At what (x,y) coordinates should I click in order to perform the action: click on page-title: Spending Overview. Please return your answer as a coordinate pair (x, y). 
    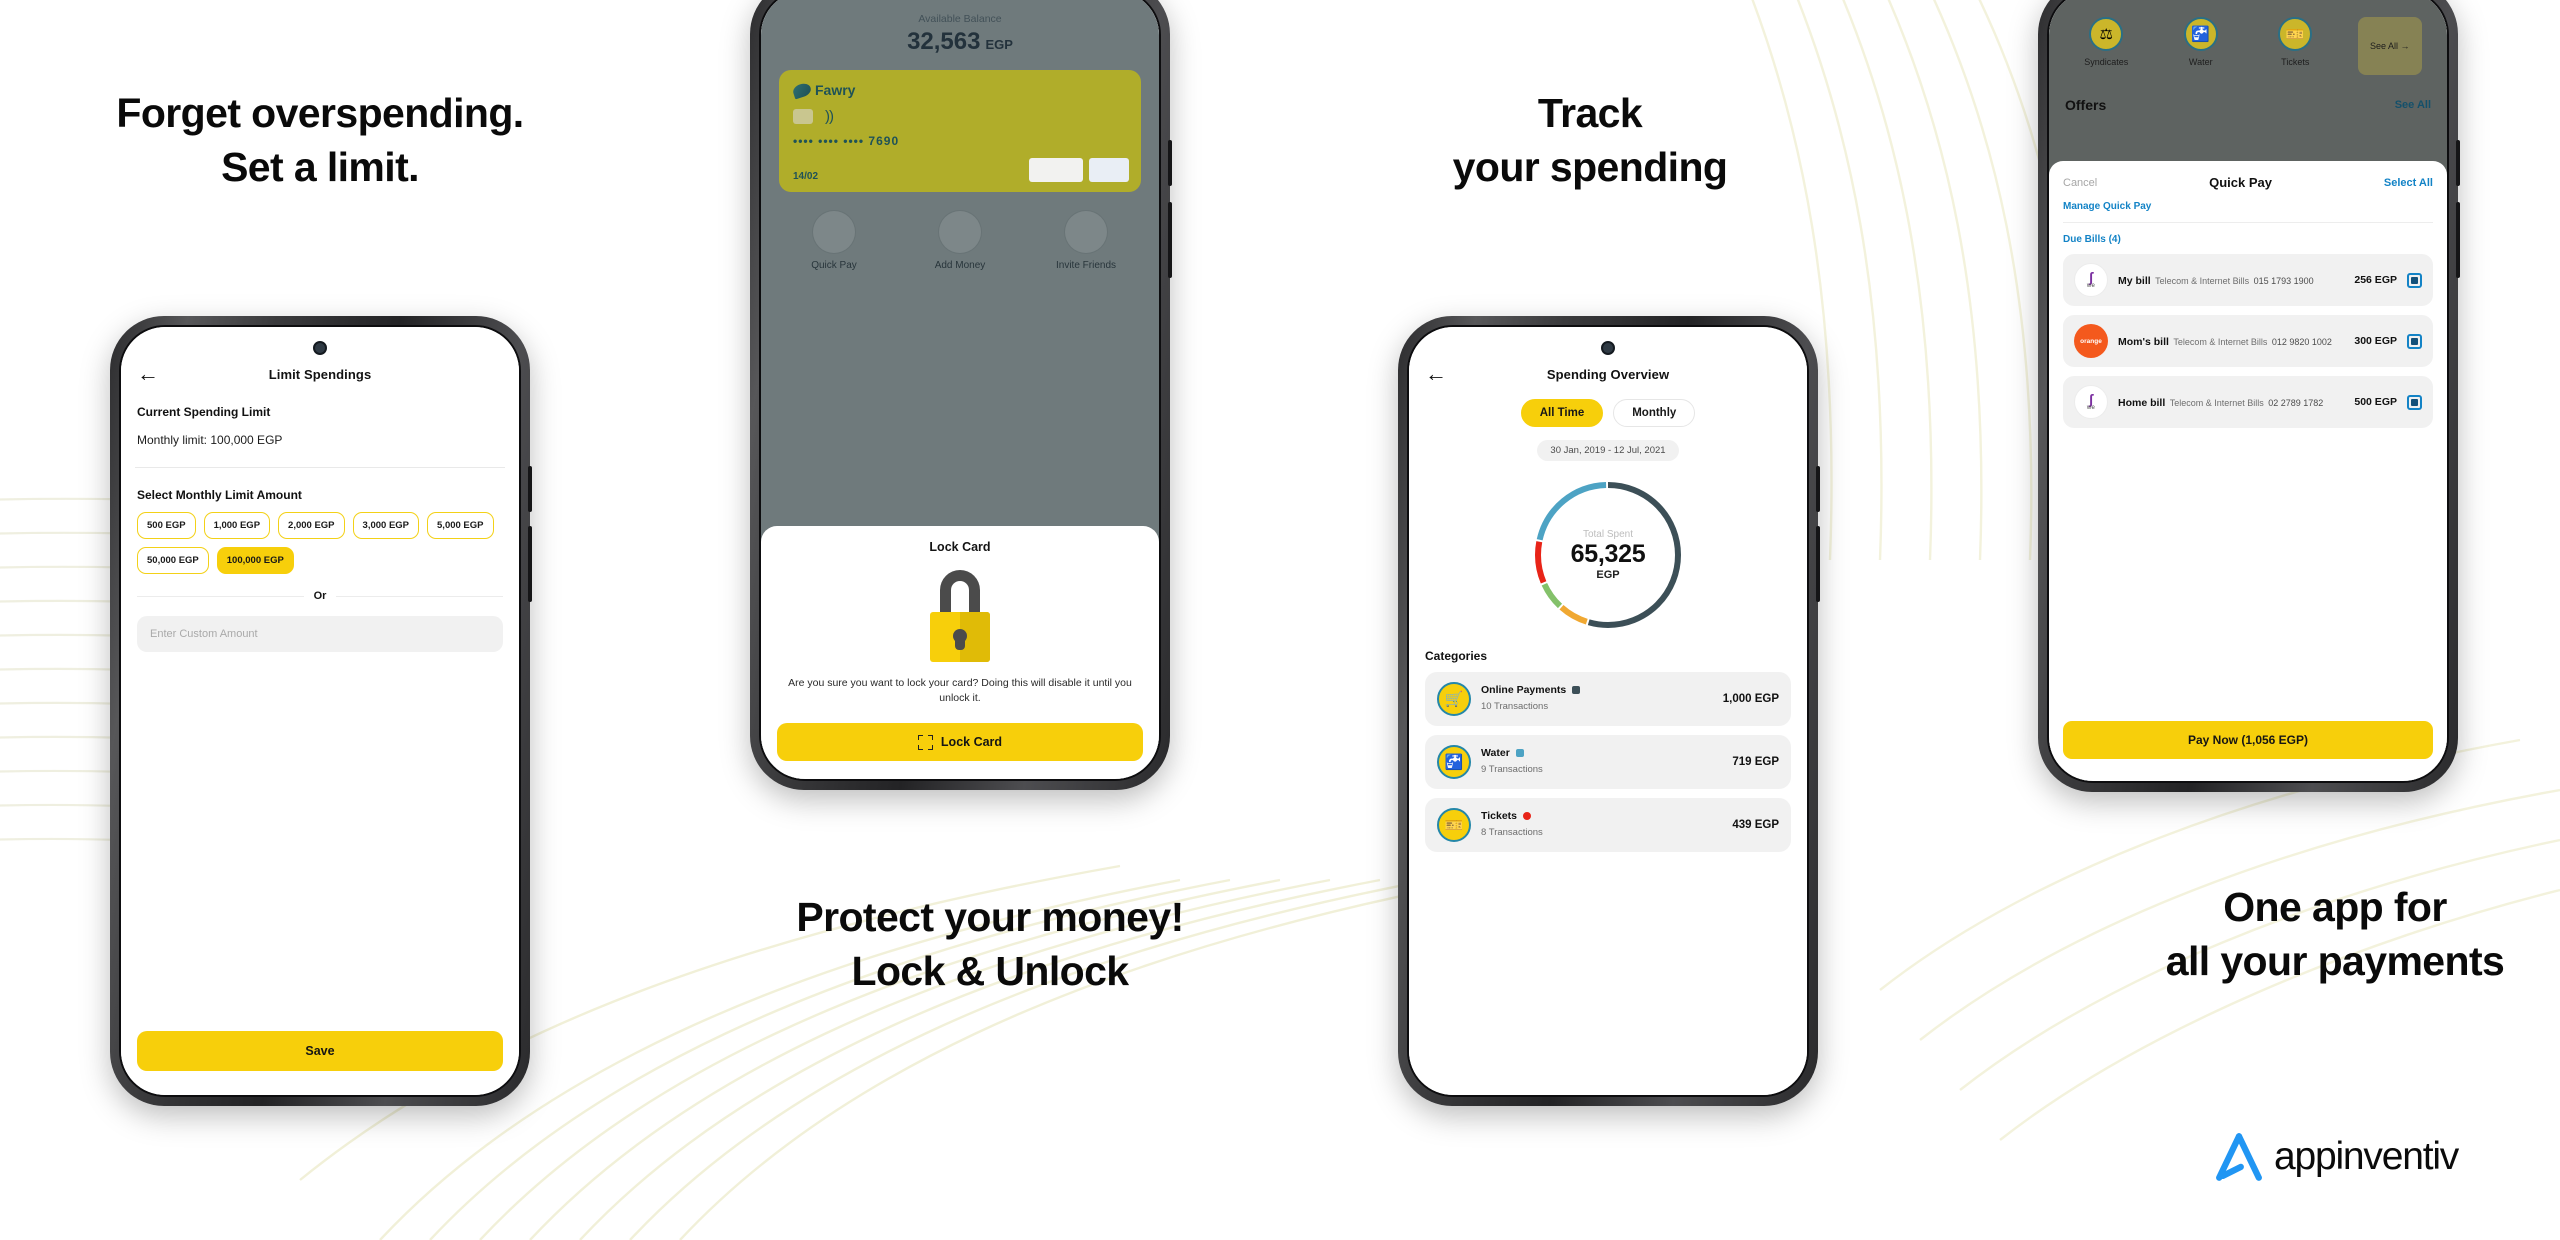
    Looking at the image, I should click on (1608, 374).